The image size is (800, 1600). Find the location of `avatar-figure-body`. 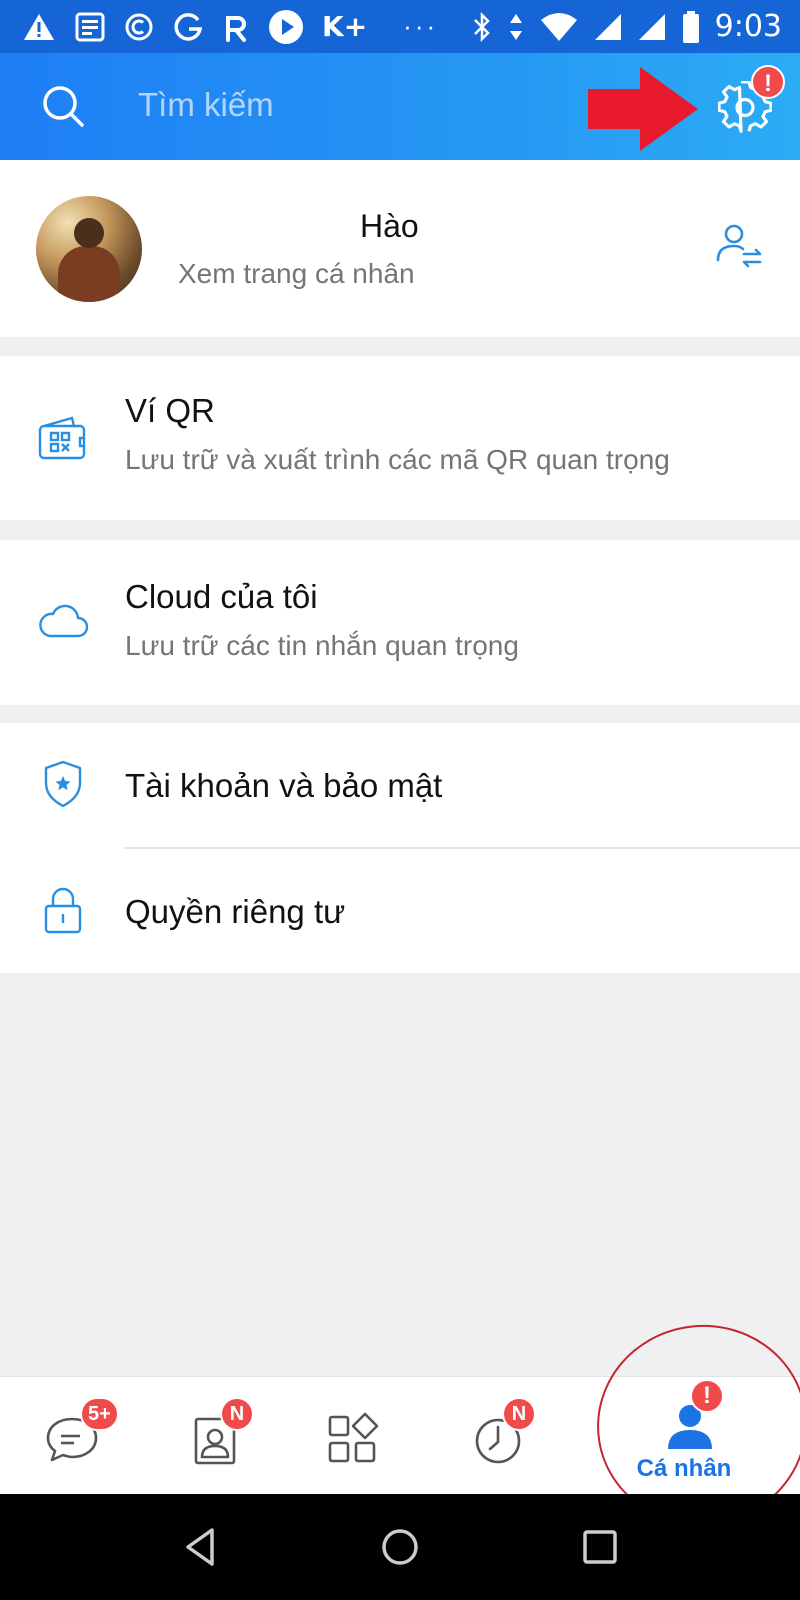

avatar-figure-body is located at coordinates (89, 274).